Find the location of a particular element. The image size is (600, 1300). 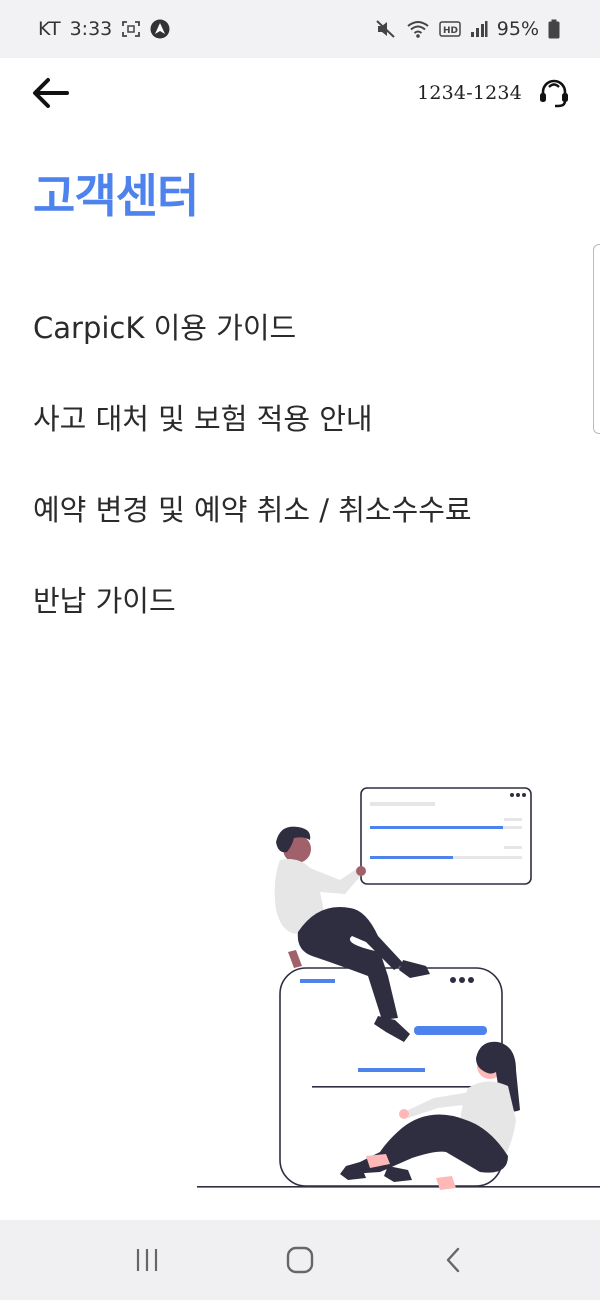

battery-percent: 95% is located at coordinates (517, 29).